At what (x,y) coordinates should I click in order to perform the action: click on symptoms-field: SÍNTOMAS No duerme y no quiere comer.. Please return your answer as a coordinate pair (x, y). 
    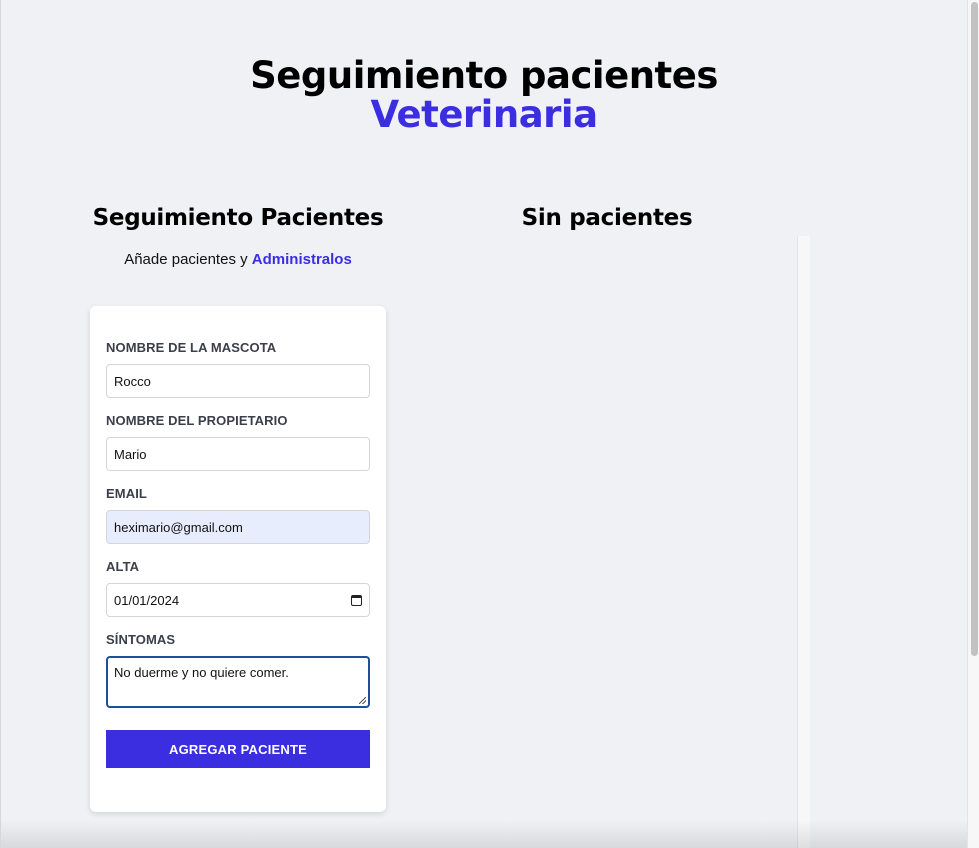
    Looking at the image, I should click on (238, 670).